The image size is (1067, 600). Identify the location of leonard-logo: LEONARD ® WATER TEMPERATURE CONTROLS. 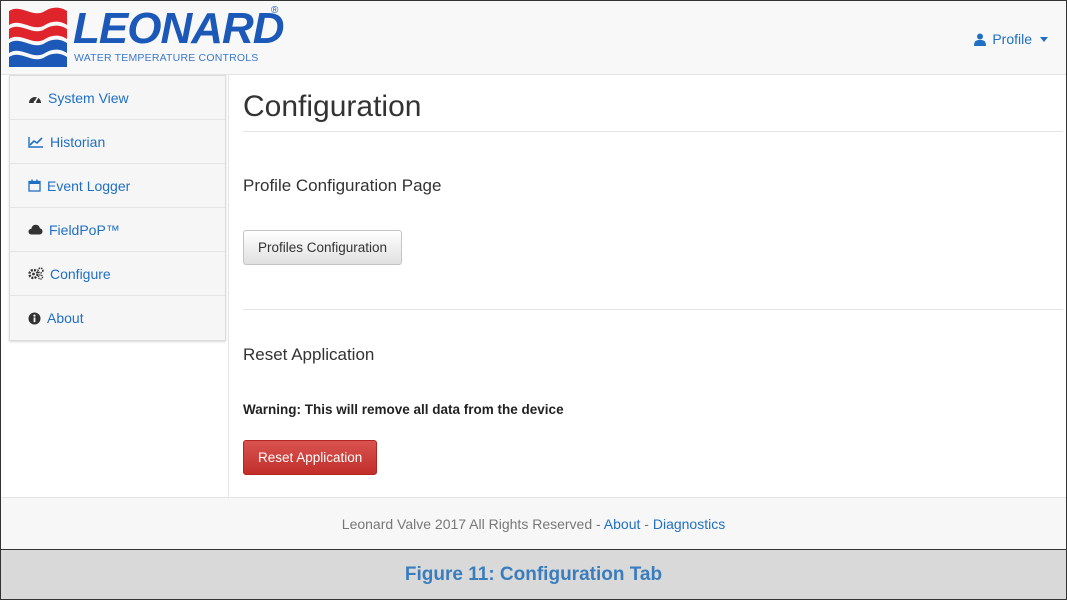
(147, 36).